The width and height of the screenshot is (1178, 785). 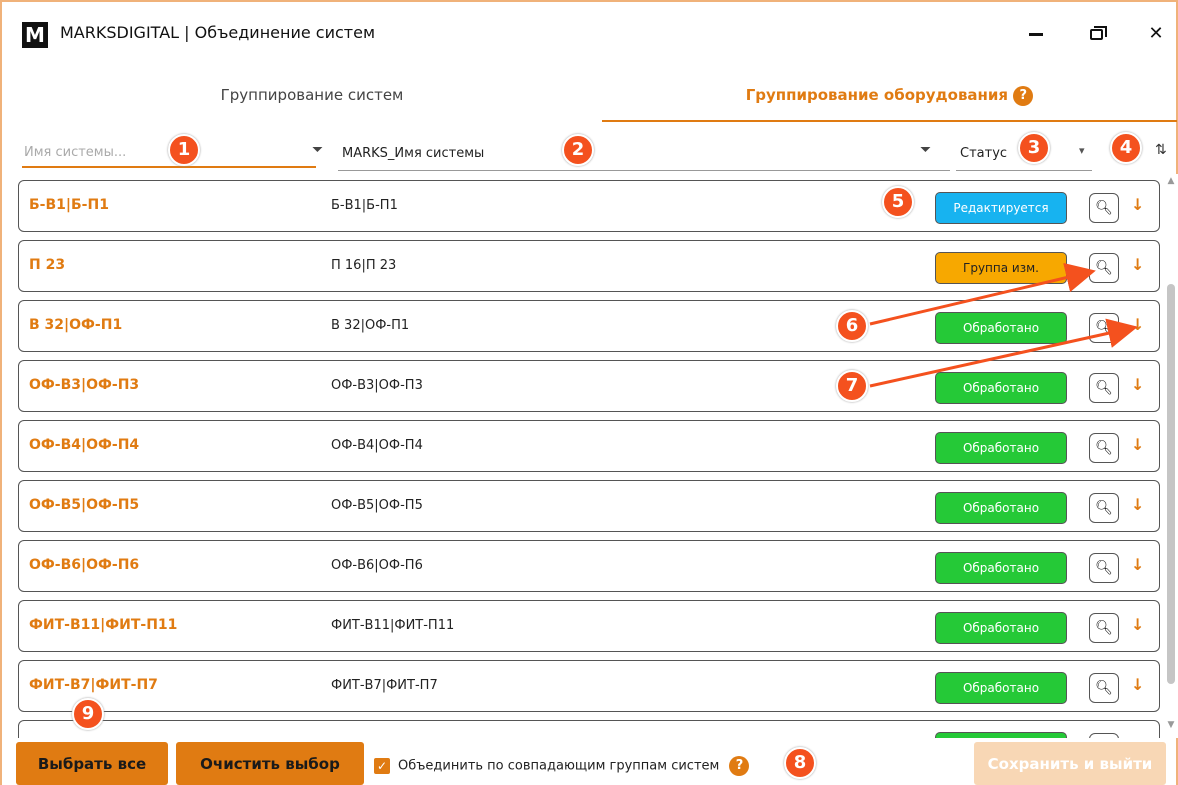 What do you see at coordinates (578, 150) in the screenshot?
I see `annotation-marker-2: 2` at bounding box center [578, 150].